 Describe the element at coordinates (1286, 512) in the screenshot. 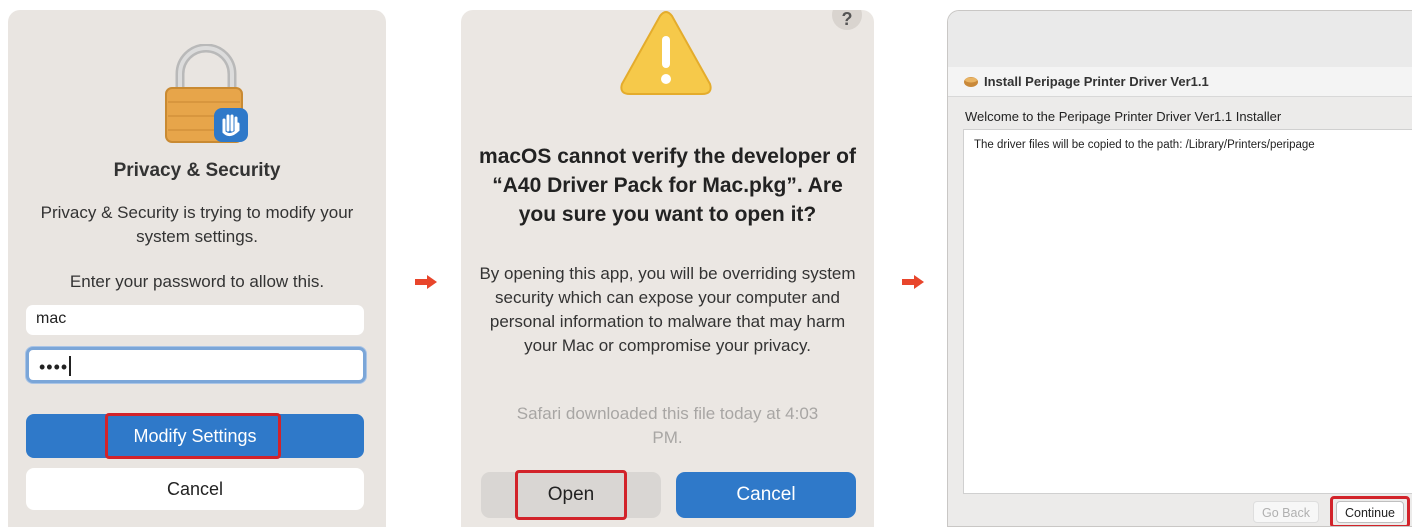

I see `go-back-button: Go Back` at that location.